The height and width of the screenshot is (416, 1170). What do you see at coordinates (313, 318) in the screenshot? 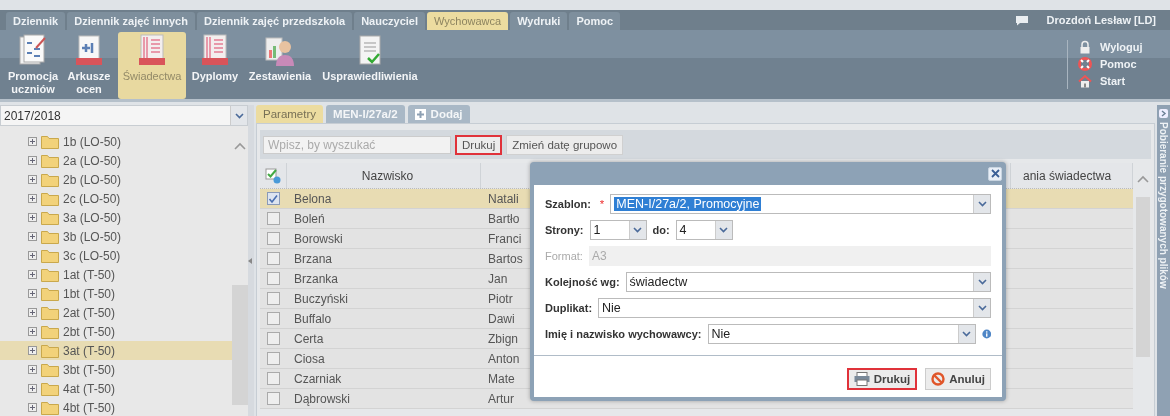
I see `table-cell: Buffalo` at bounding box center [313, 318].